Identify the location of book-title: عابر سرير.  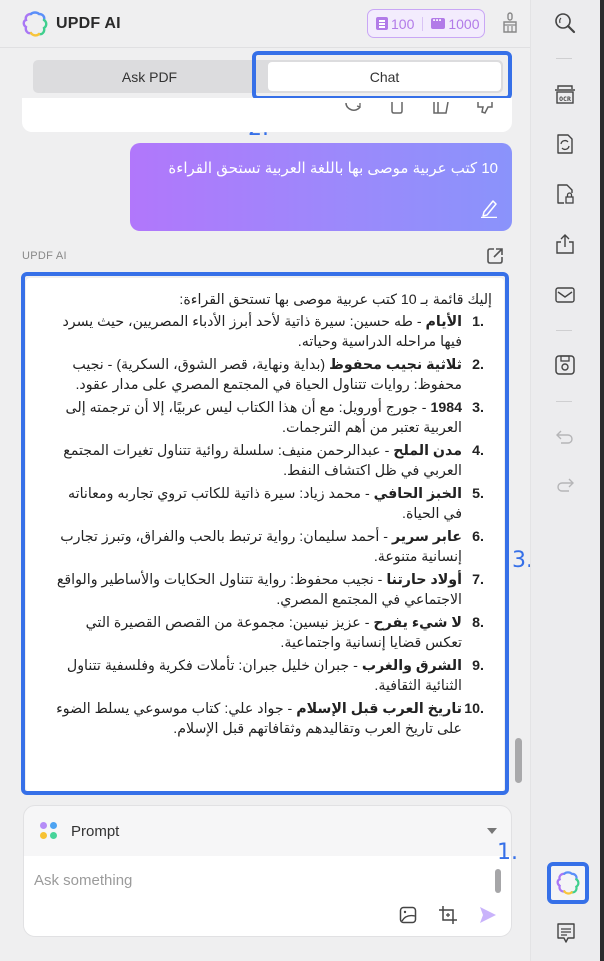
(426, 537).